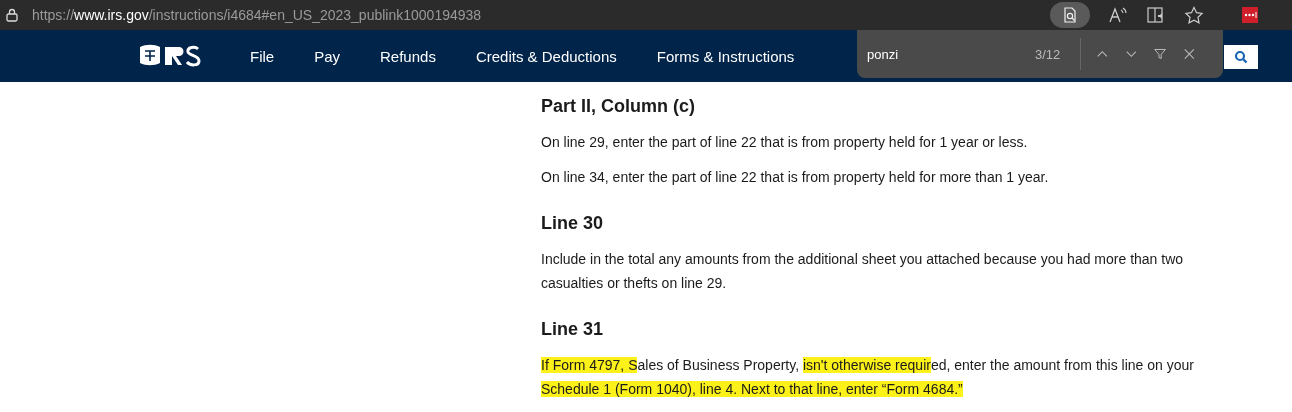 Image resolution: width=1292 pixels, height=412 pixels. I want to click on close-icon, so click(1189, 54).